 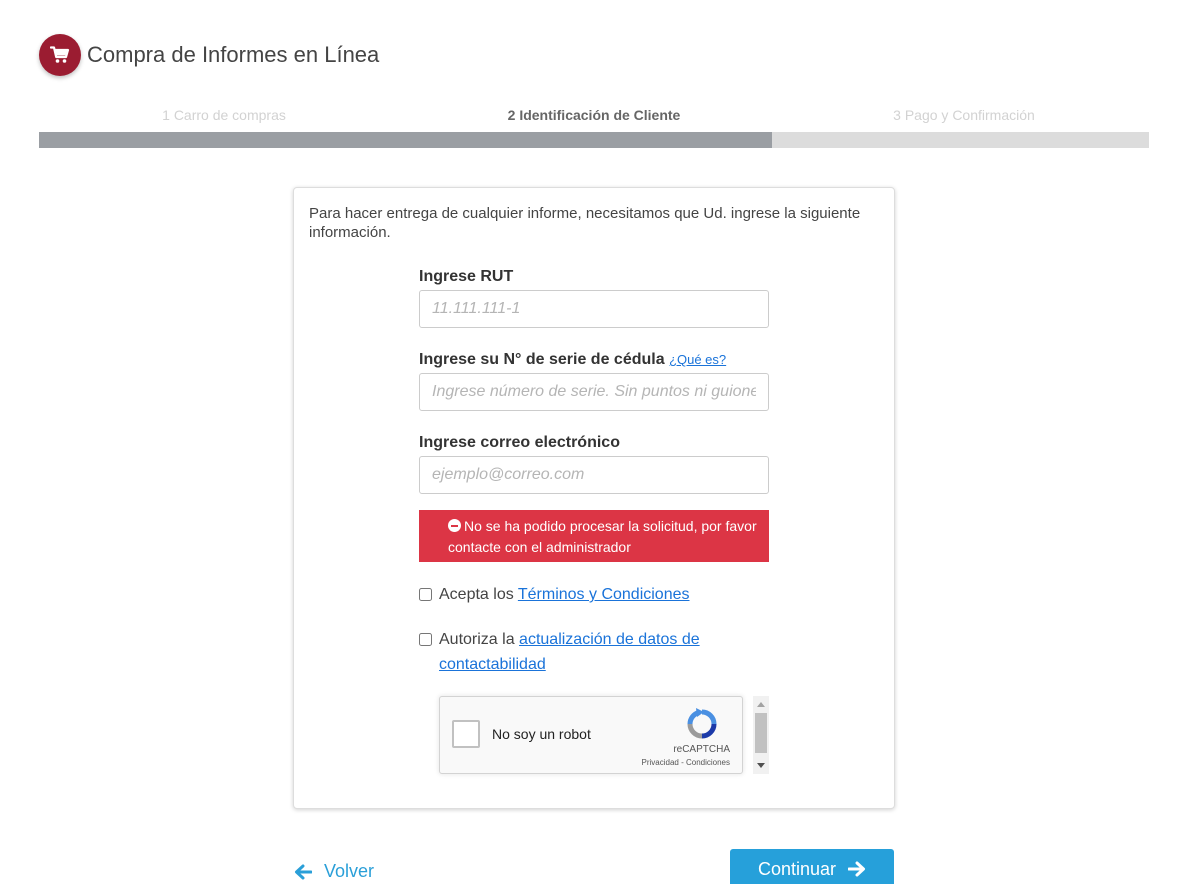 I want to click on update-prefix: Autoriza la, so click(x=477, y=639).